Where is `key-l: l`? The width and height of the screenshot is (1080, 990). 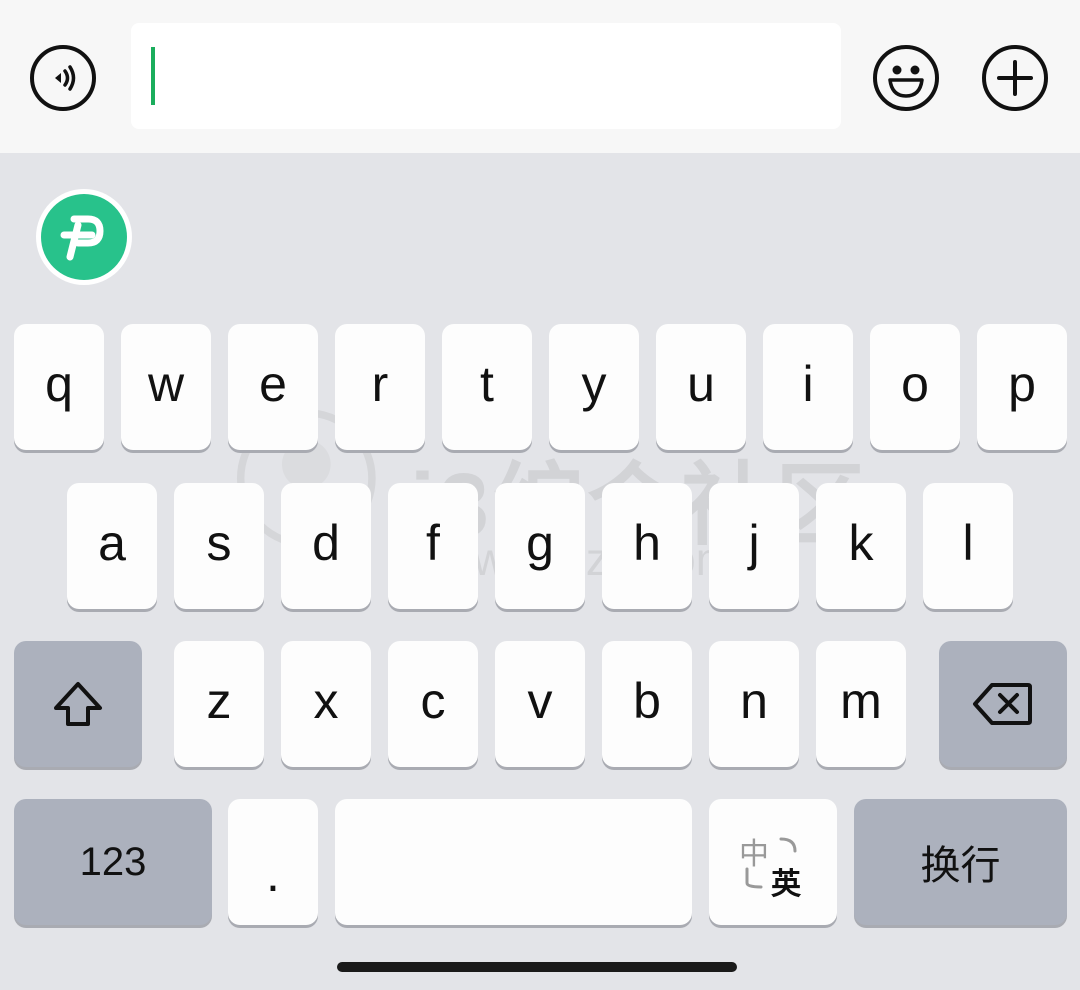 key-l: l is located at coordinates (968, 546).